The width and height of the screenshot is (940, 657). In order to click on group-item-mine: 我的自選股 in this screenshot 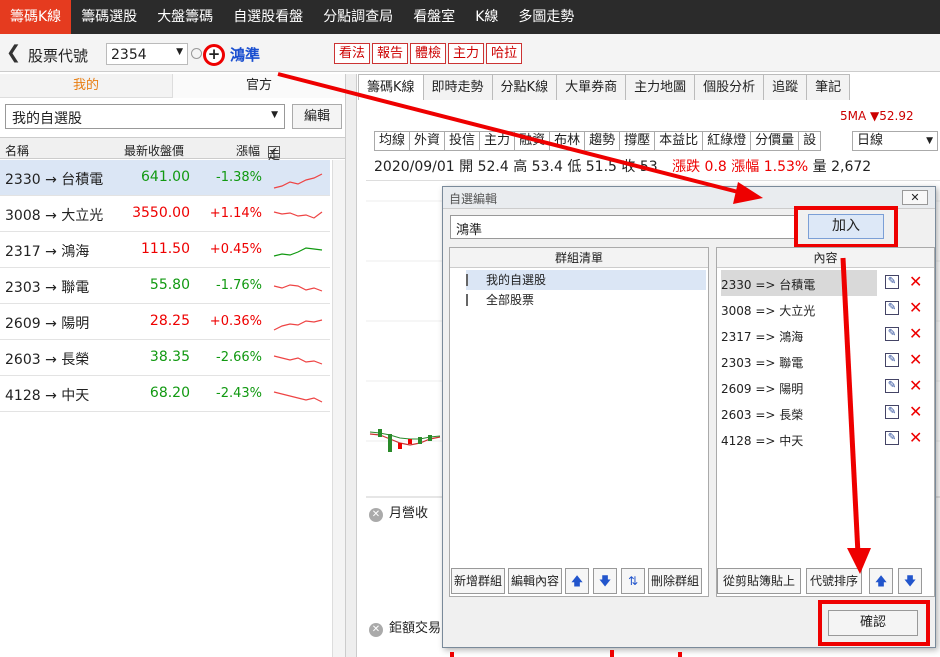, I will do `click(586, 280)`.